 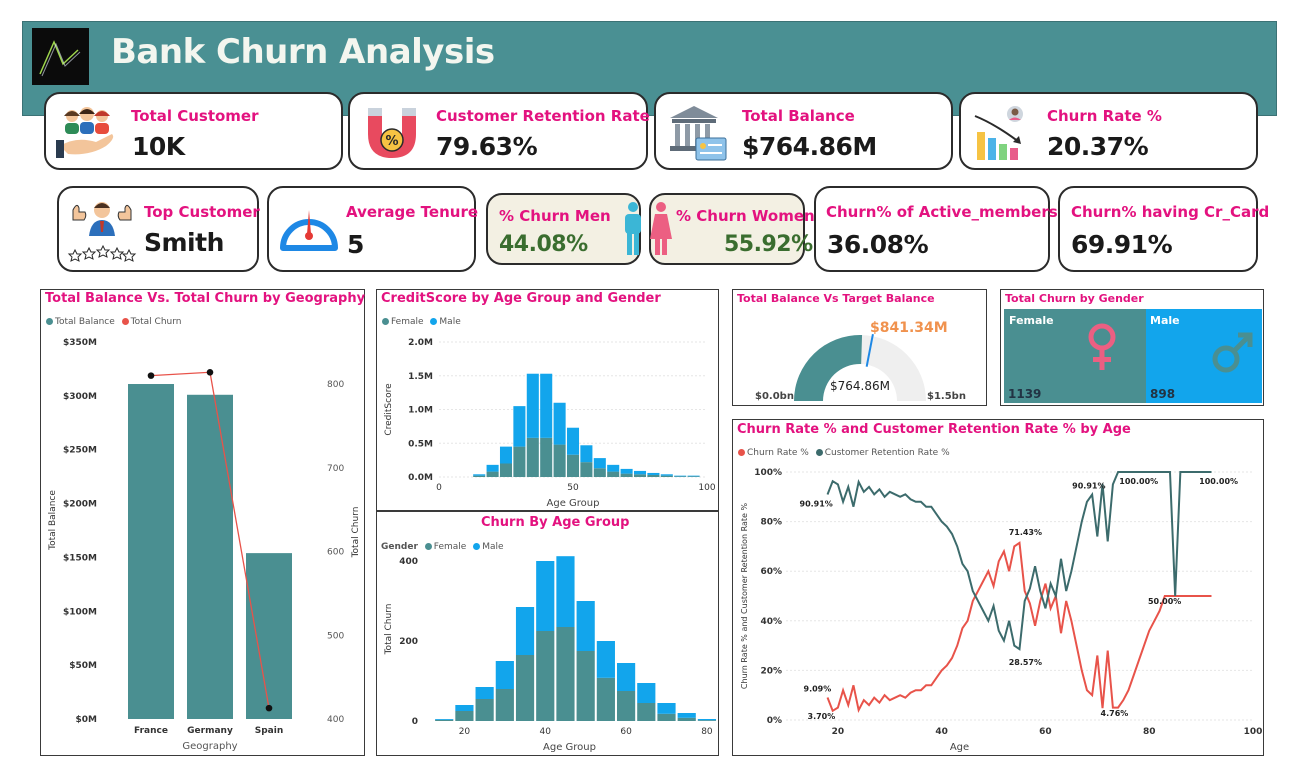 I want to click on x-tick-label: 80, so click(x=1149, y=732).